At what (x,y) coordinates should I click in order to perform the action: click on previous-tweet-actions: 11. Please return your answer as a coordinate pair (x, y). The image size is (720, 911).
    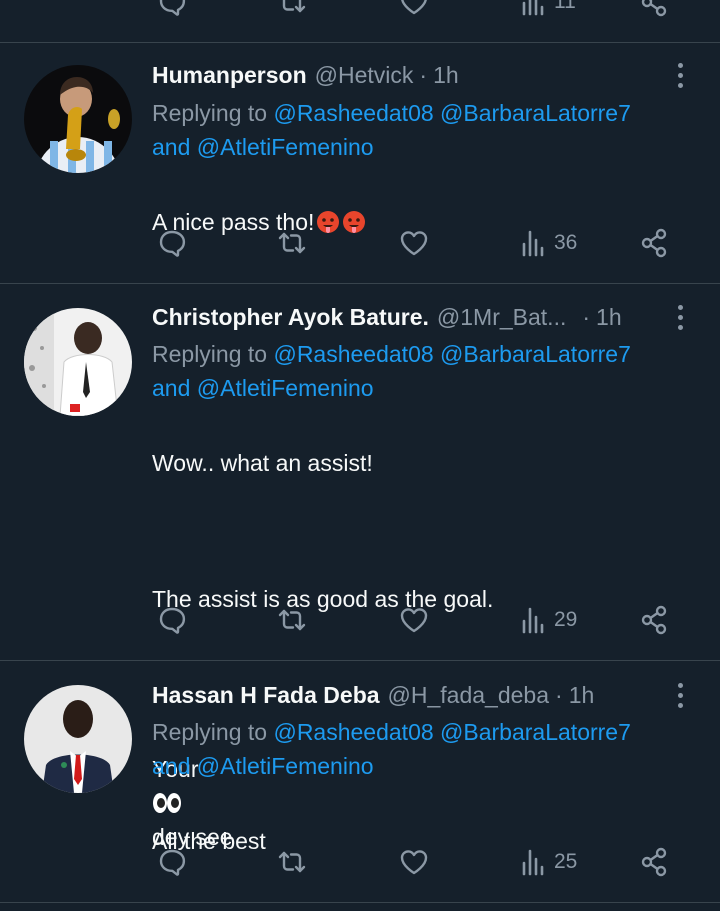
    Looking at the image, I should click on (360, 21).